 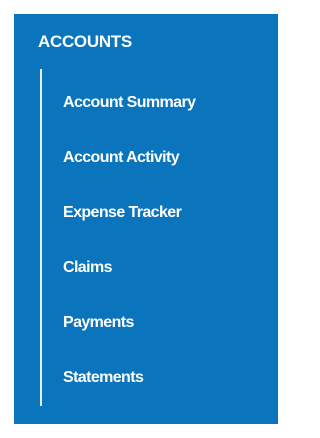 What do you see at coordinates (129, 103) in the screenshot?
I see `sidebar-item-account-summary: Account Summary` at bounding box center [129, 103].